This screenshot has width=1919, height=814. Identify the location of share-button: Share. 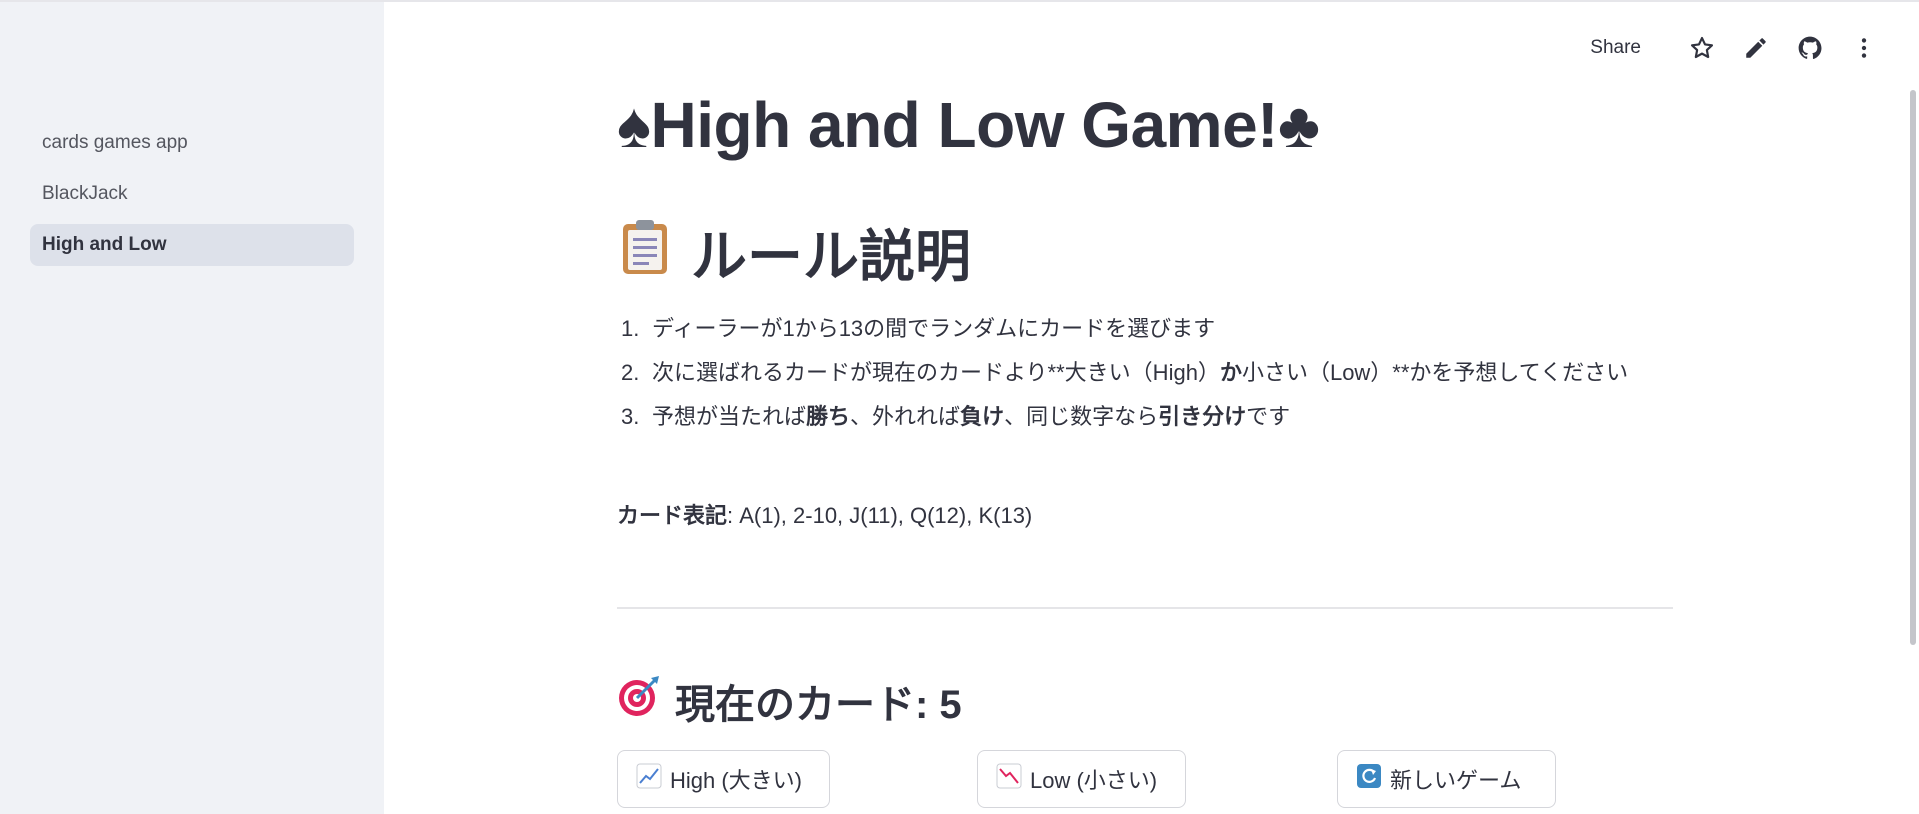
(1615, 48).